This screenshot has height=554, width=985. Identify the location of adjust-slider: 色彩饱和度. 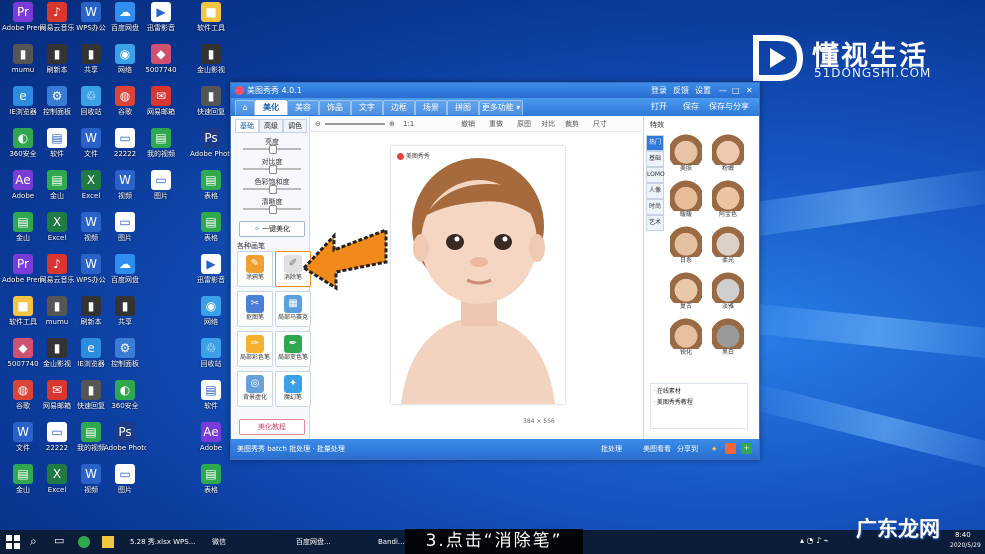
(272, 185).